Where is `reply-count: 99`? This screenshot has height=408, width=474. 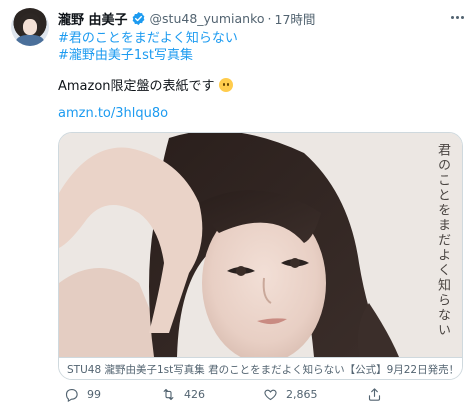
reply-count: 99 is located at coordinates (94, 394).